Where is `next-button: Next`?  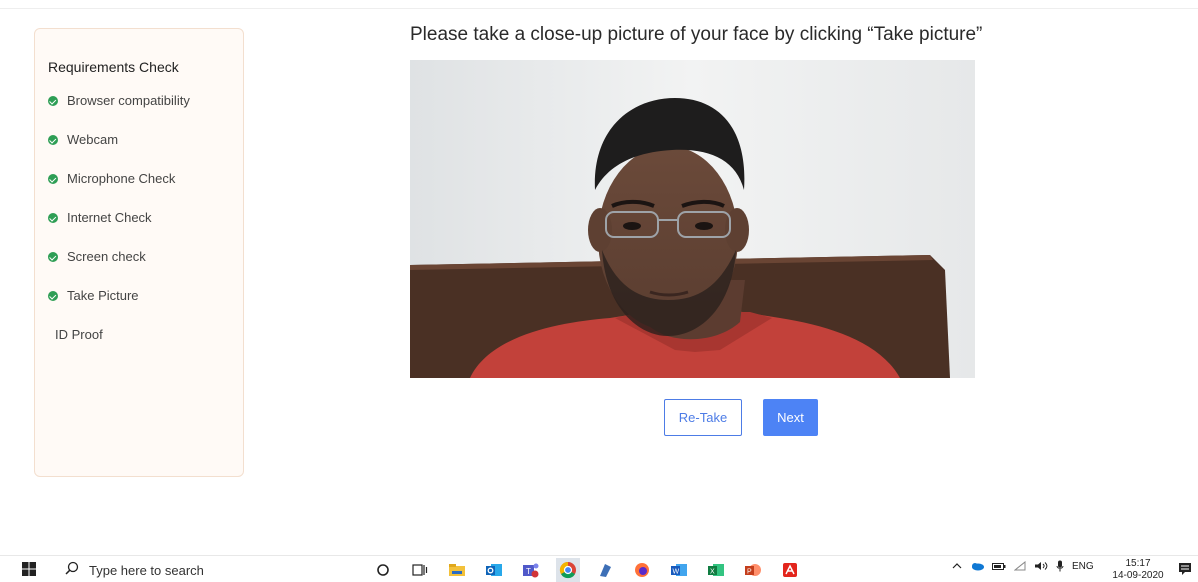 next-button: Next is located at coordinates (790, 417).